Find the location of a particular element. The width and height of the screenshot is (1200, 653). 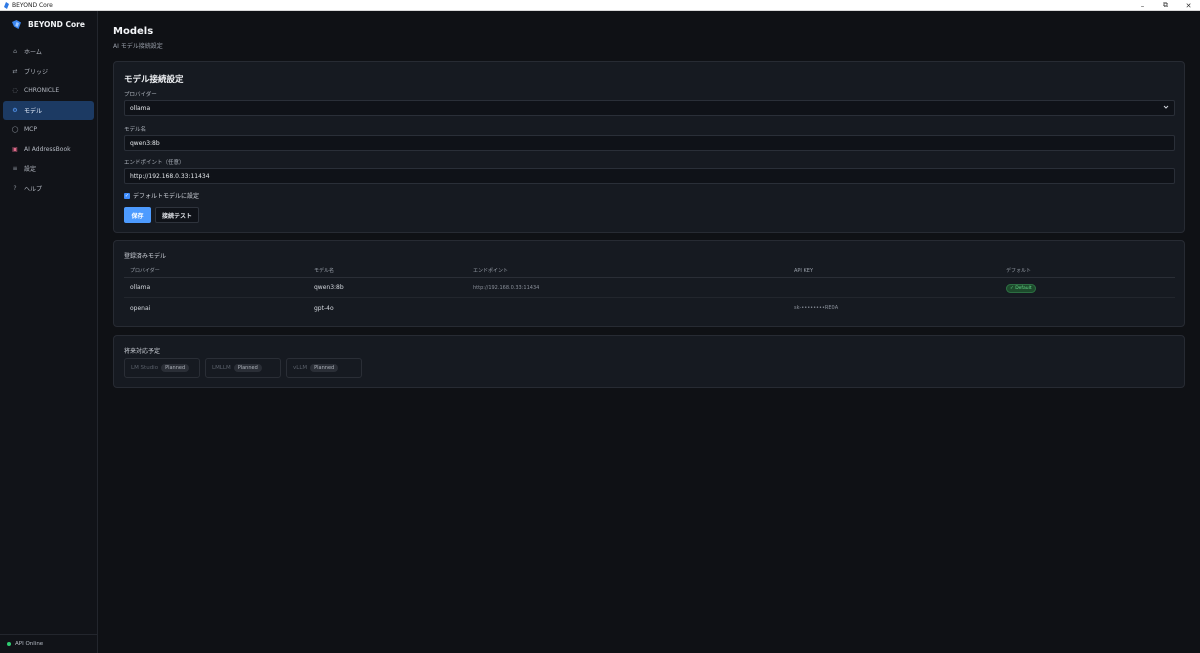

sidebar-item-label: AI AddressBook is located at coordinates (47, 149).